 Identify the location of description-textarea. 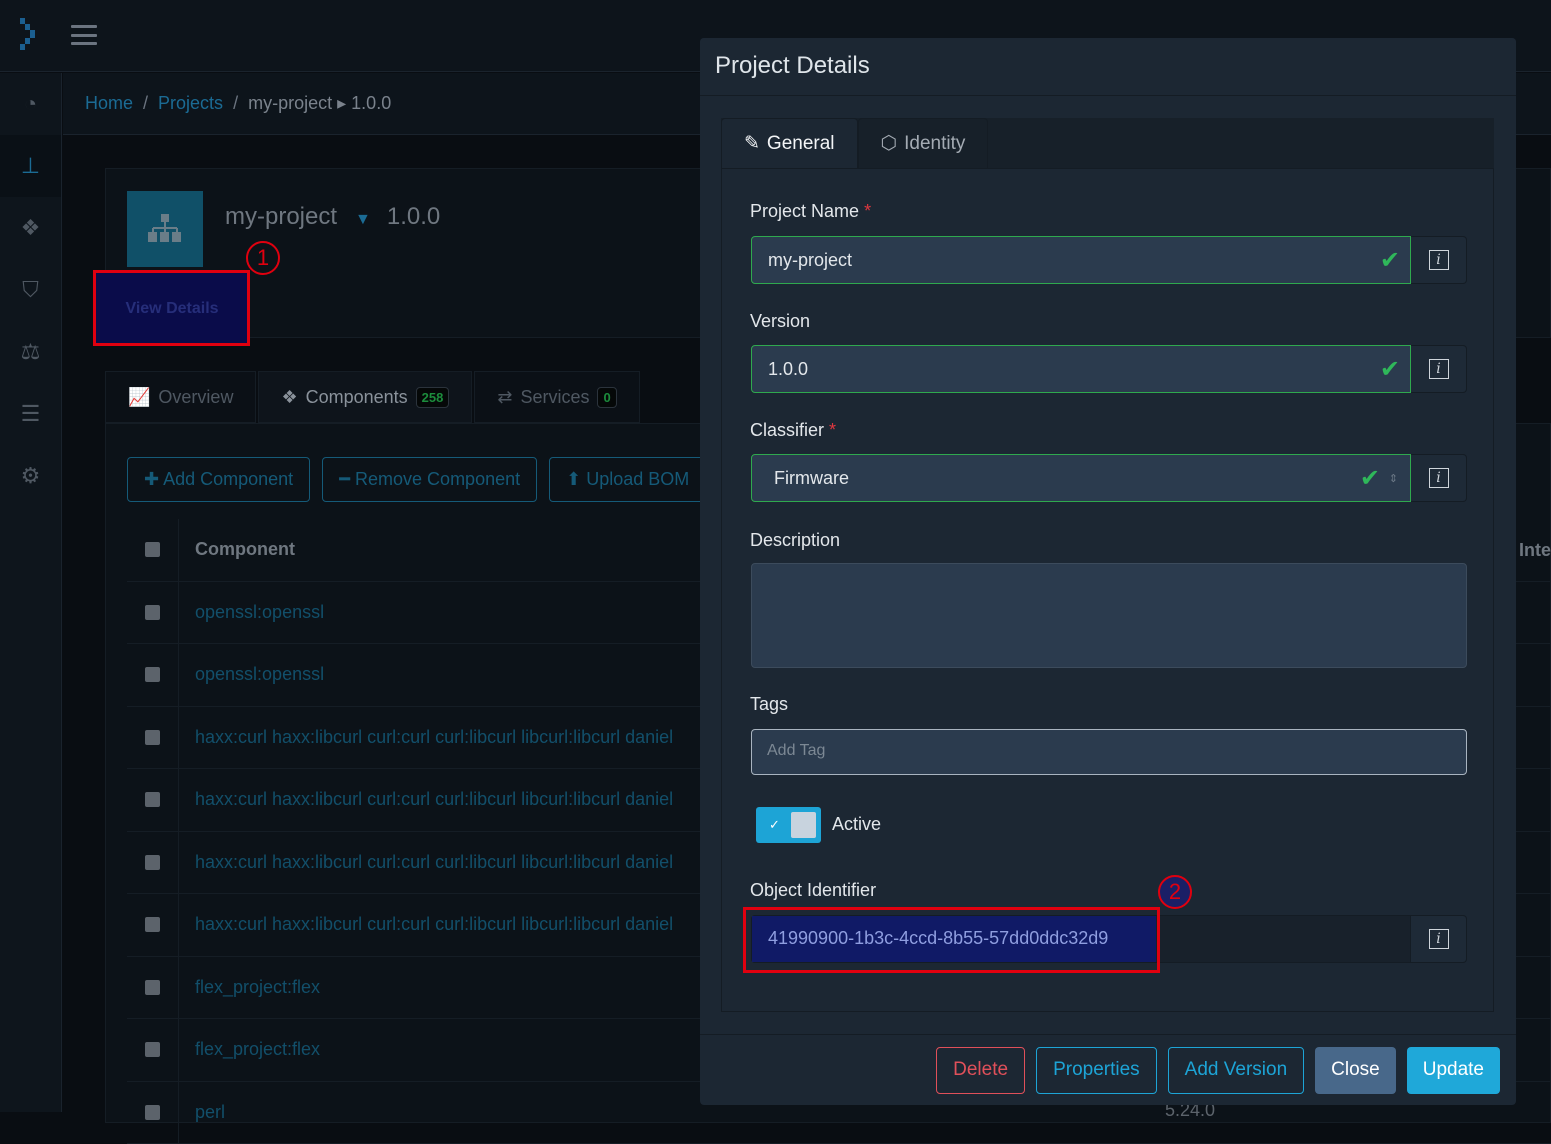
(1109, 615).